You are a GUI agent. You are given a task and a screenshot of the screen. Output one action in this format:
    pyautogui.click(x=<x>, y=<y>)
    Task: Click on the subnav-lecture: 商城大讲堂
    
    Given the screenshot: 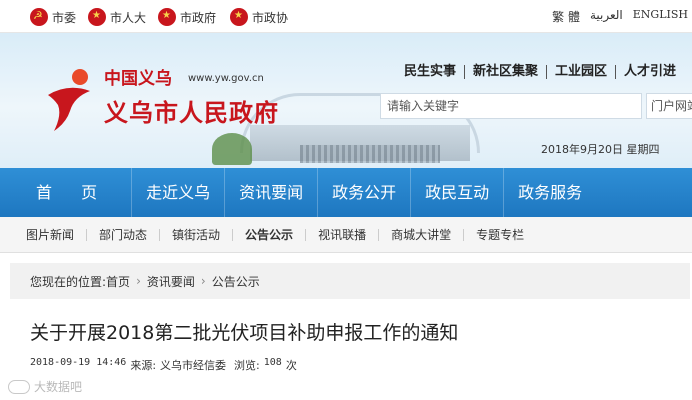 What is the action you would take?
    pyautogui.click(x=420, y=234)
    